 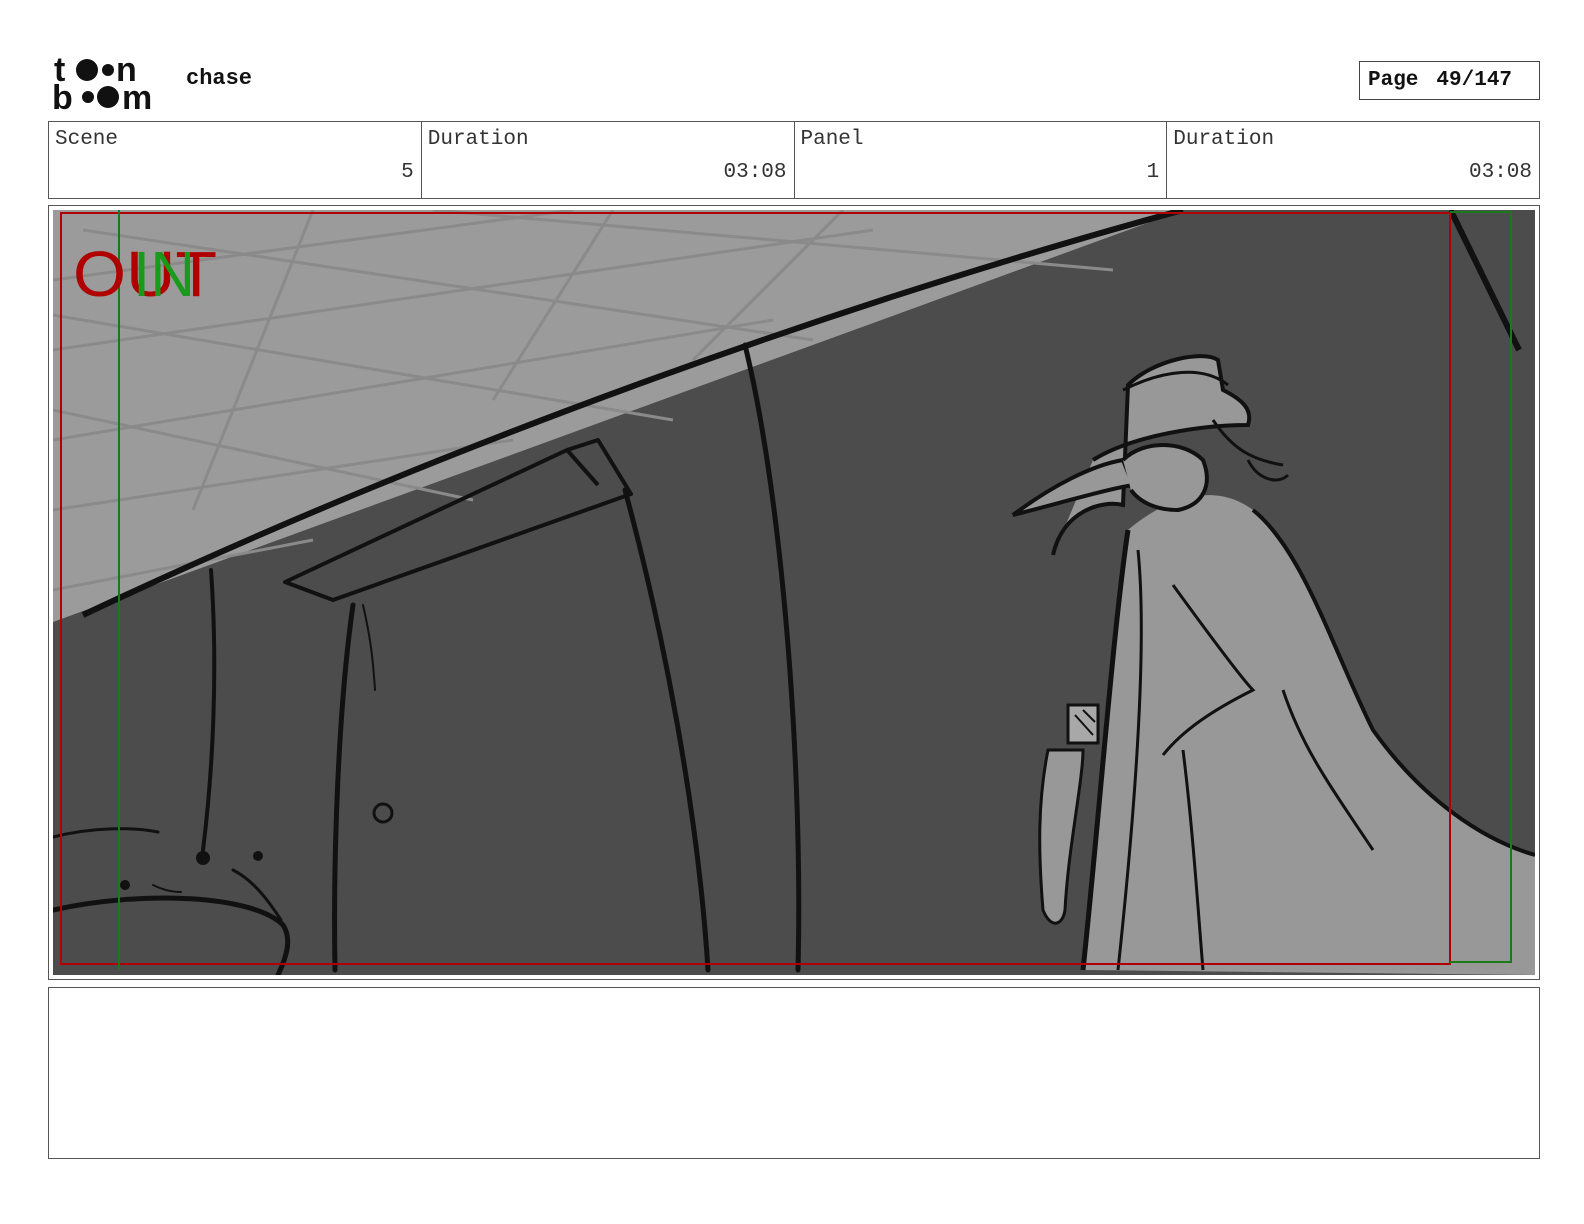 I want to click on svg-text: m, so click(x=137, y=95).